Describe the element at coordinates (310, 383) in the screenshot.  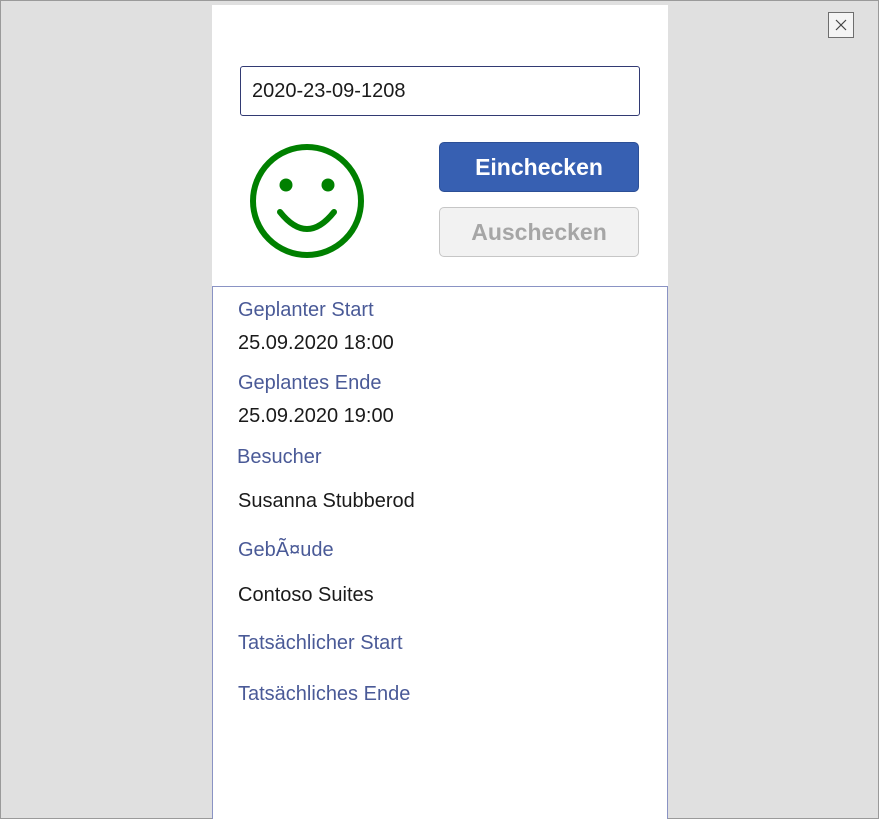
I see `planned-end-label: Geplantes Ende` at that location.